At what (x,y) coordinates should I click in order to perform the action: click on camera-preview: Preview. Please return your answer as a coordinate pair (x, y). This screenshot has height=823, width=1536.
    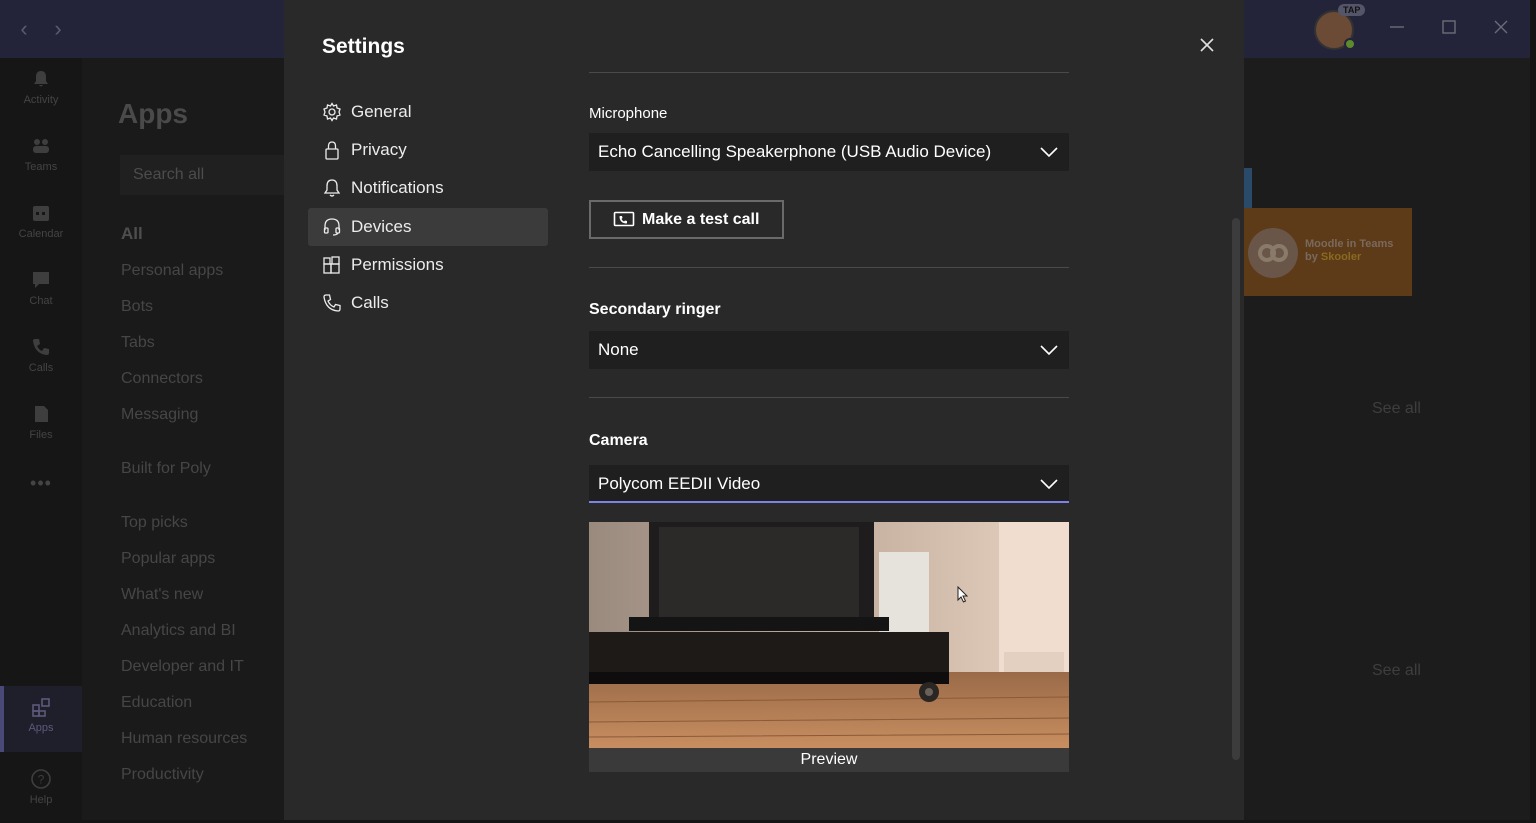
    Looking at the image, I should click on (829, 647).